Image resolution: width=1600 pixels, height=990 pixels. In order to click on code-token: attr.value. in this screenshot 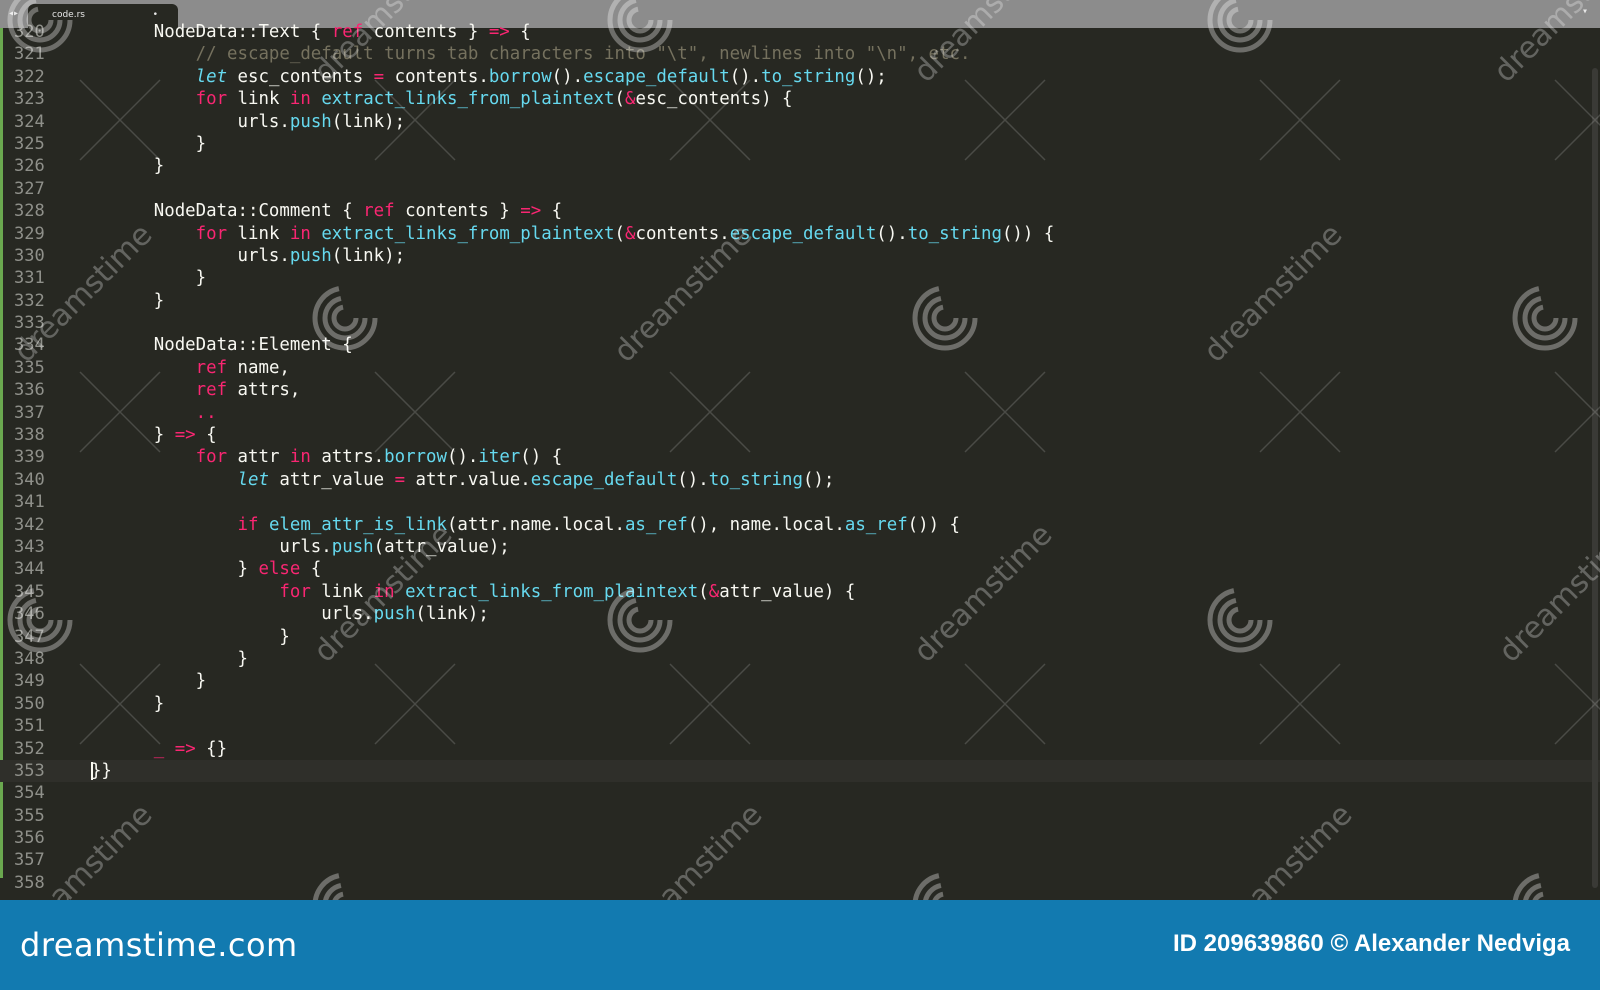, I will do `click(468, 479)`.